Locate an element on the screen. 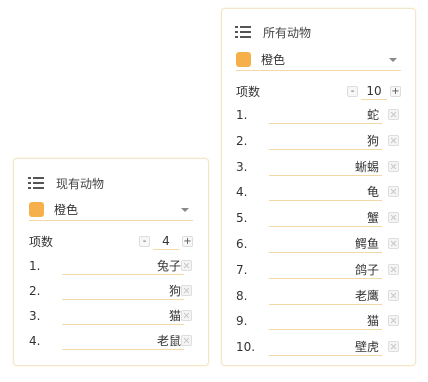  list-item: 5. 蟹 is located at coordinates (318, 218).